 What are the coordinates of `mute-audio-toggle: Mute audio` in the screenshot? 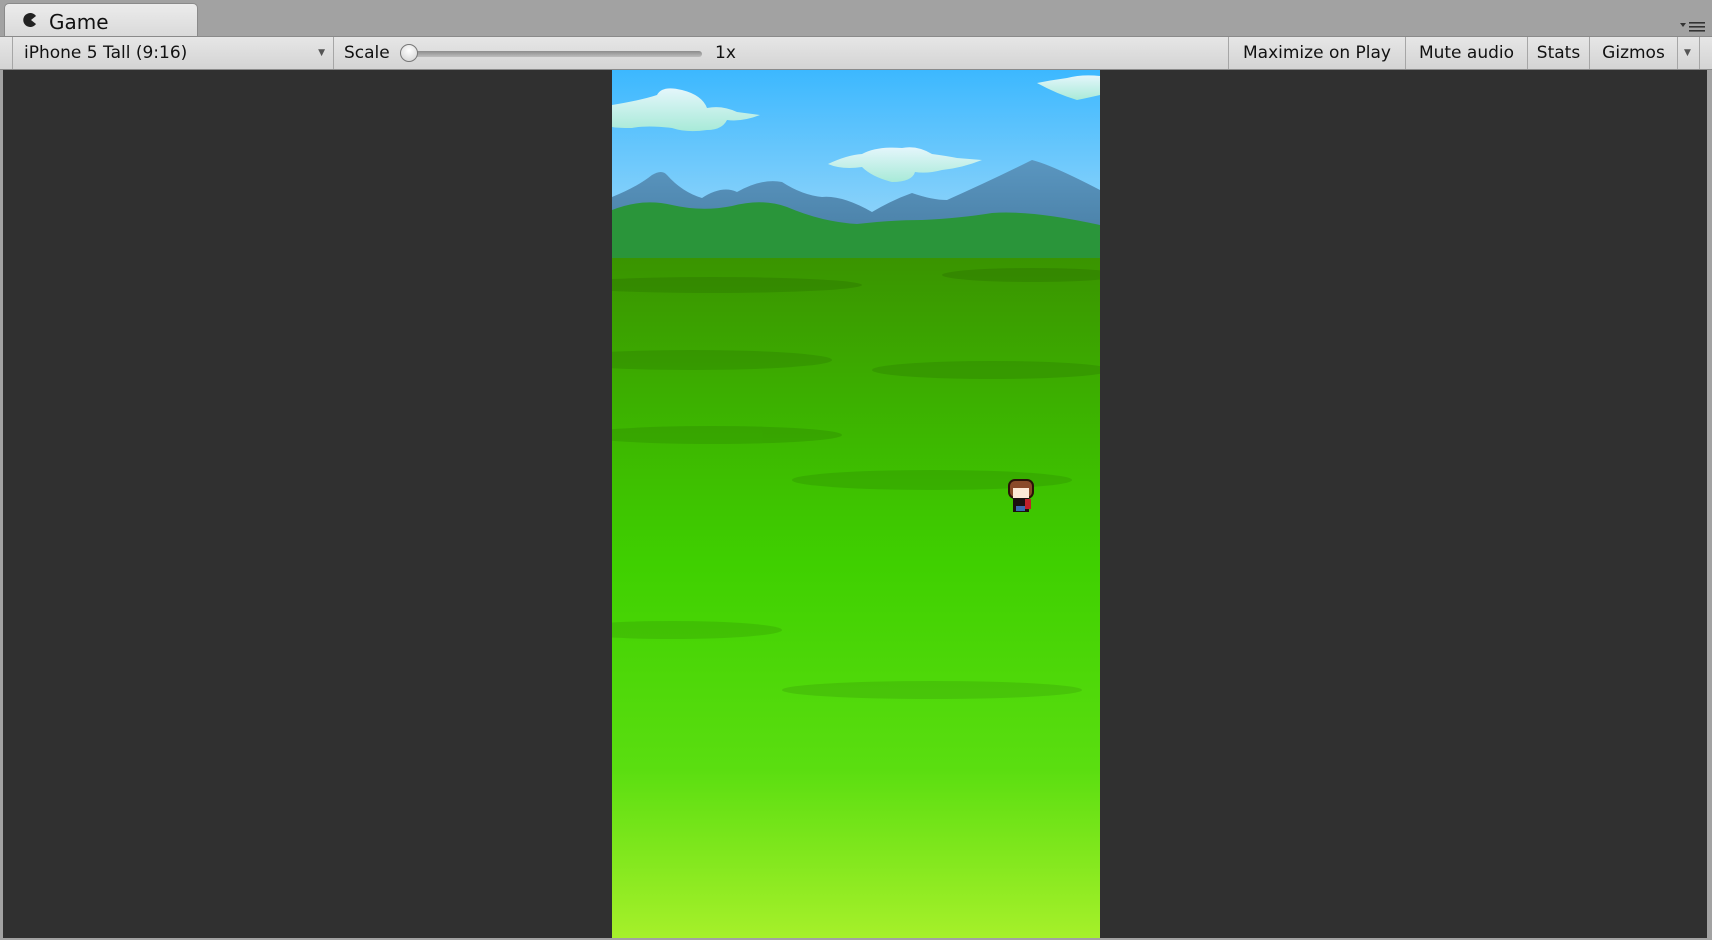 It's located at (1467, 53).